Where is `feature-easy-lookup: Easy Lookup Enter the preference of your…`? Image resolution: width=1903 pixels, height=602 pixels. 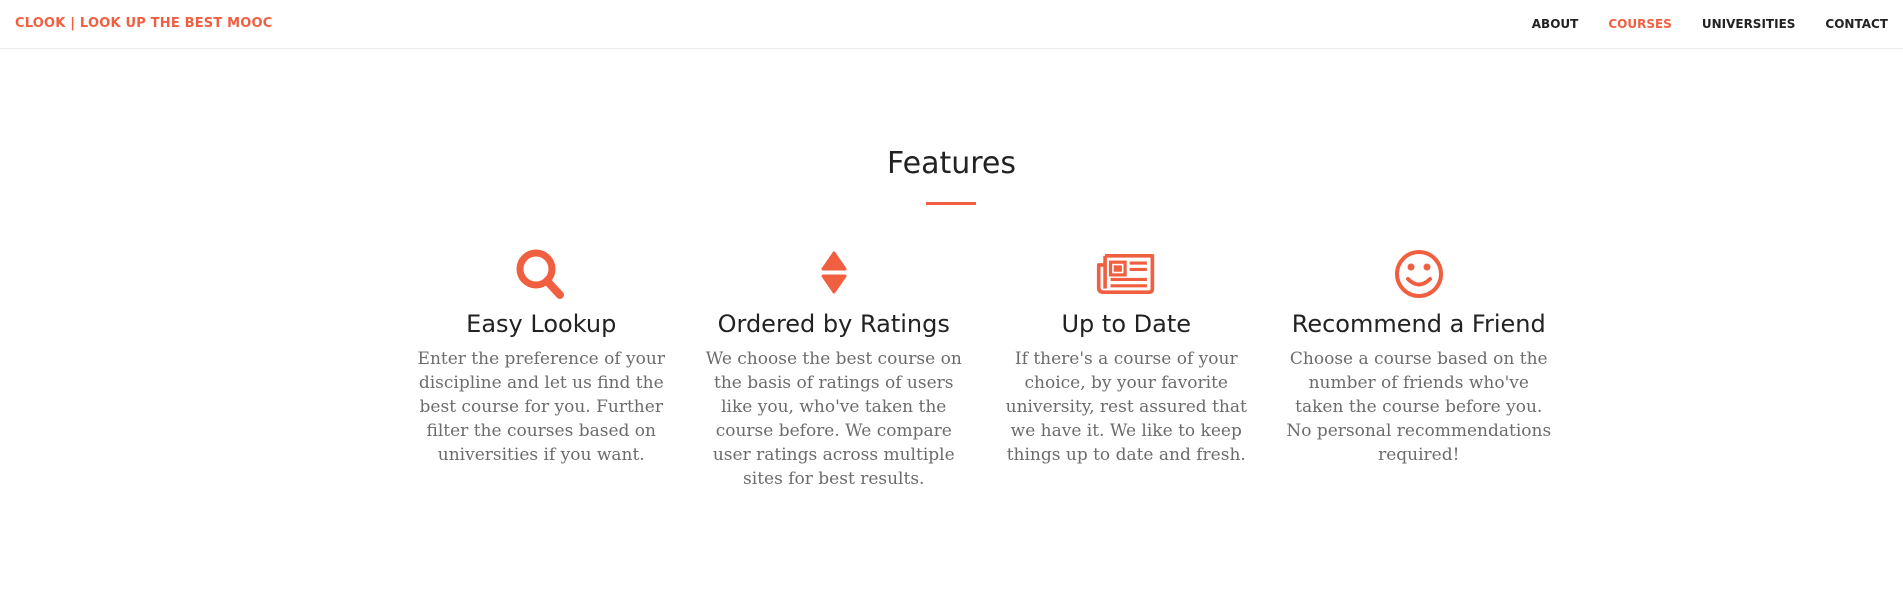
feature-easy-lookup: Easy Lookup Enter the preference of your… is located at coordinates (541, 368).